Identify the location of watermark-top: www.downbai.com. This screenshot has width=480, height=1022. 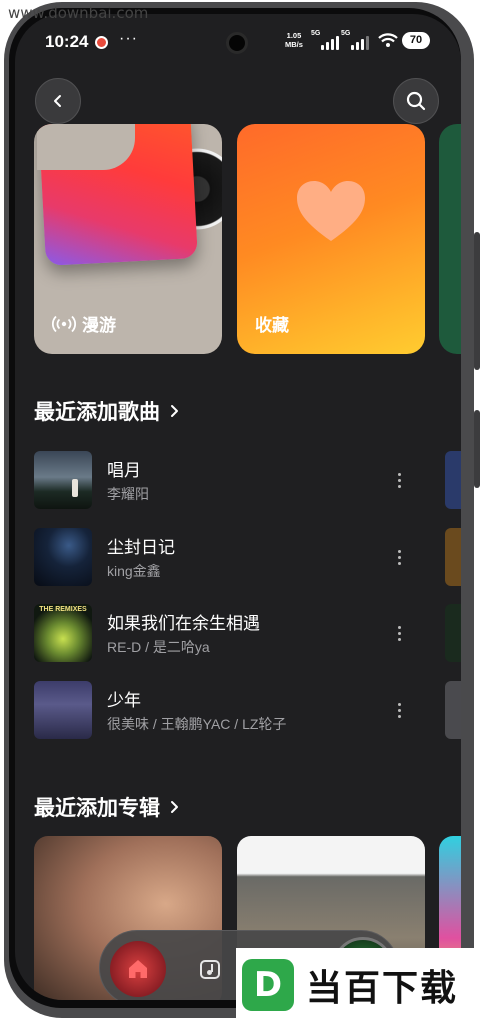
(78, 13).